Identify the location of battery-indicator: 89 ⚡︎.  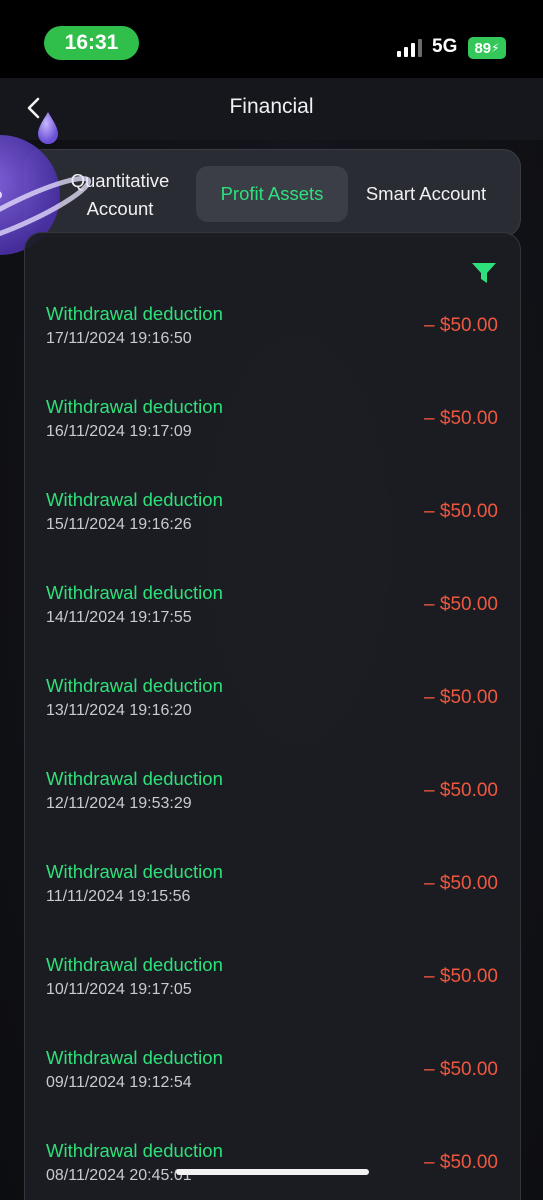
(487, 48).